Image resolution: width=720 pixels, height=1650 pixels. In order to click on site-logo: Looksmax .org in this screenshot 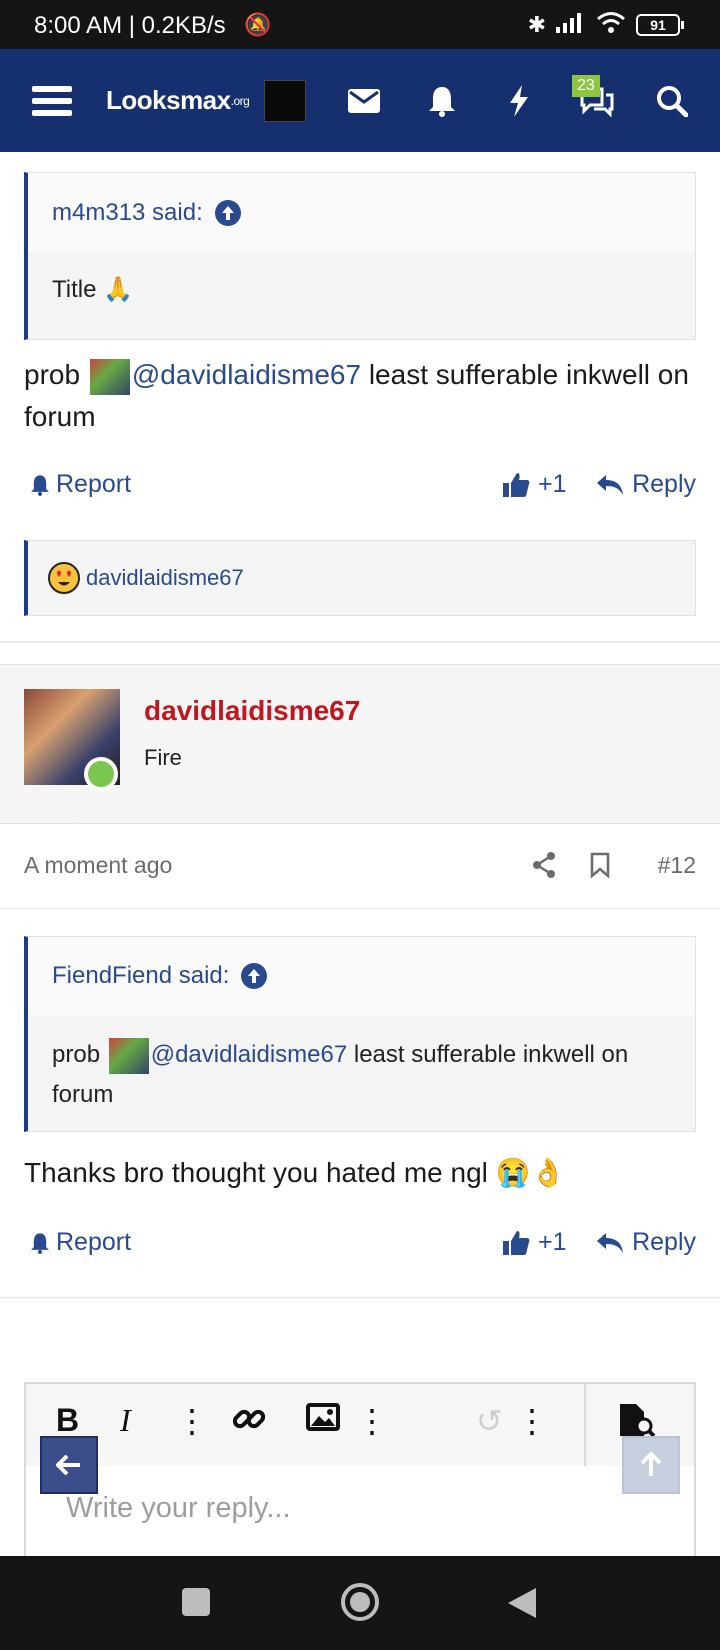, I will do `click(178, 100)`.